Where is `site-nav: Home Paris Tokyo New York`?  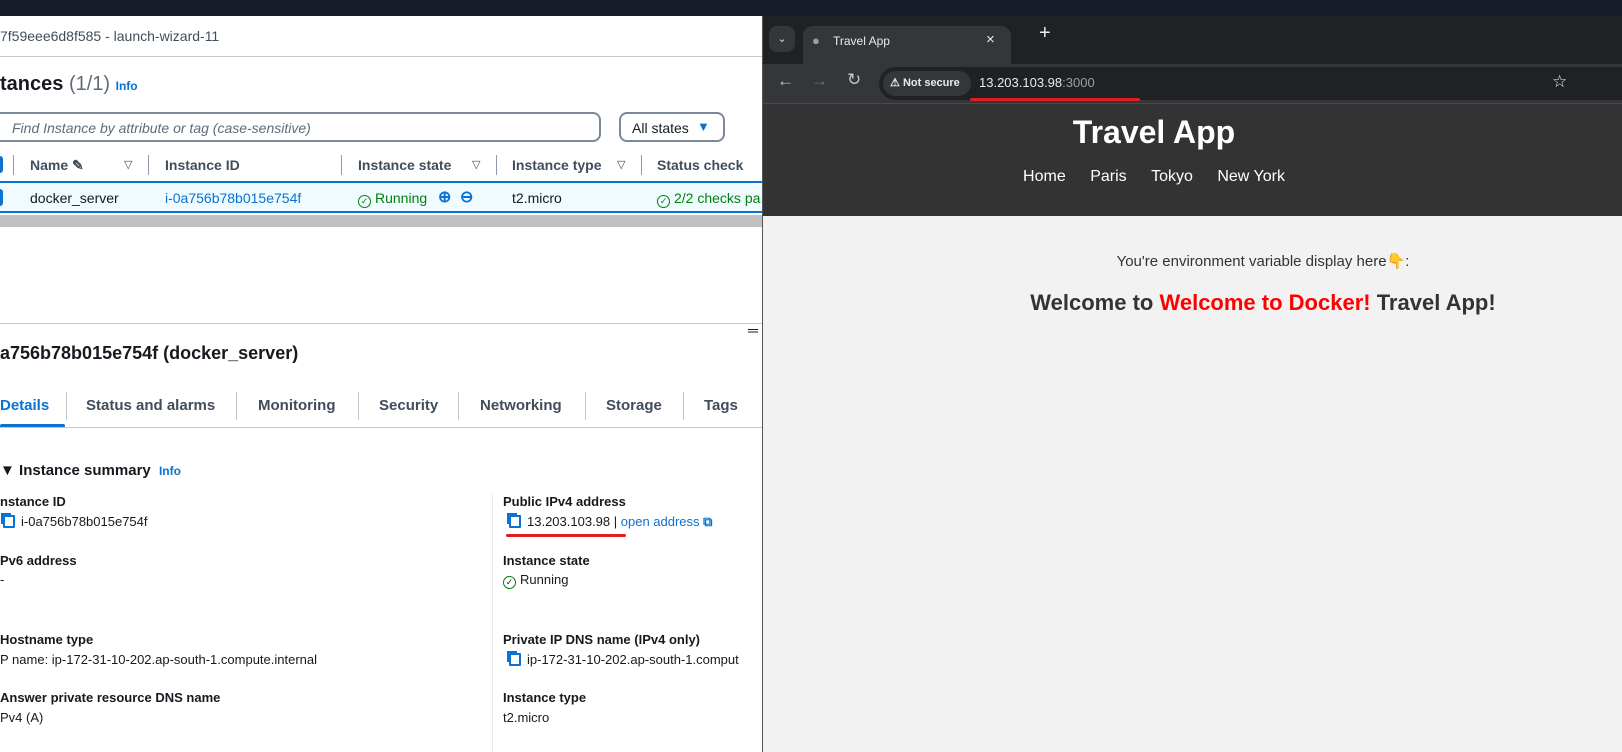 site-nav: Home Paris Tokyo New York is located at coordinates (1154, 177).